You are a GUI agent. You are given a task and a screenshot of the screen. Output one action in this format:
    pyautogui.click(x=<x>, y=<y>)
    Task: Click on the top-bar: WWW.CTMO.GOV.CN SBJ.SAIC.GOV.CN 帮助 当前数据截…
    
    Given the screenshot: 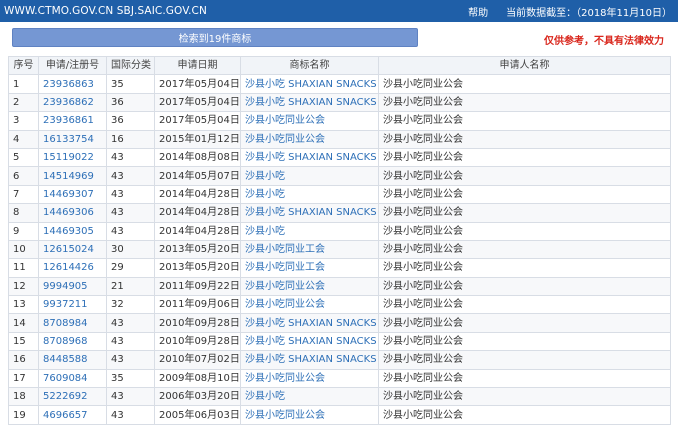 What is the action you would take?
    pyautogui.click(x=339, y=11)
    